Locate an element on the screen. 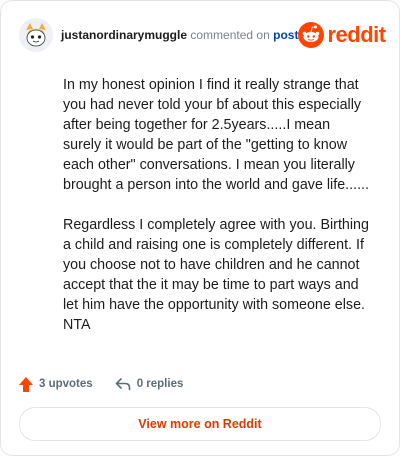 This screenshot has height=456, width=400. upvote-button: 3 upvotes is located at coordinates (56, 384).